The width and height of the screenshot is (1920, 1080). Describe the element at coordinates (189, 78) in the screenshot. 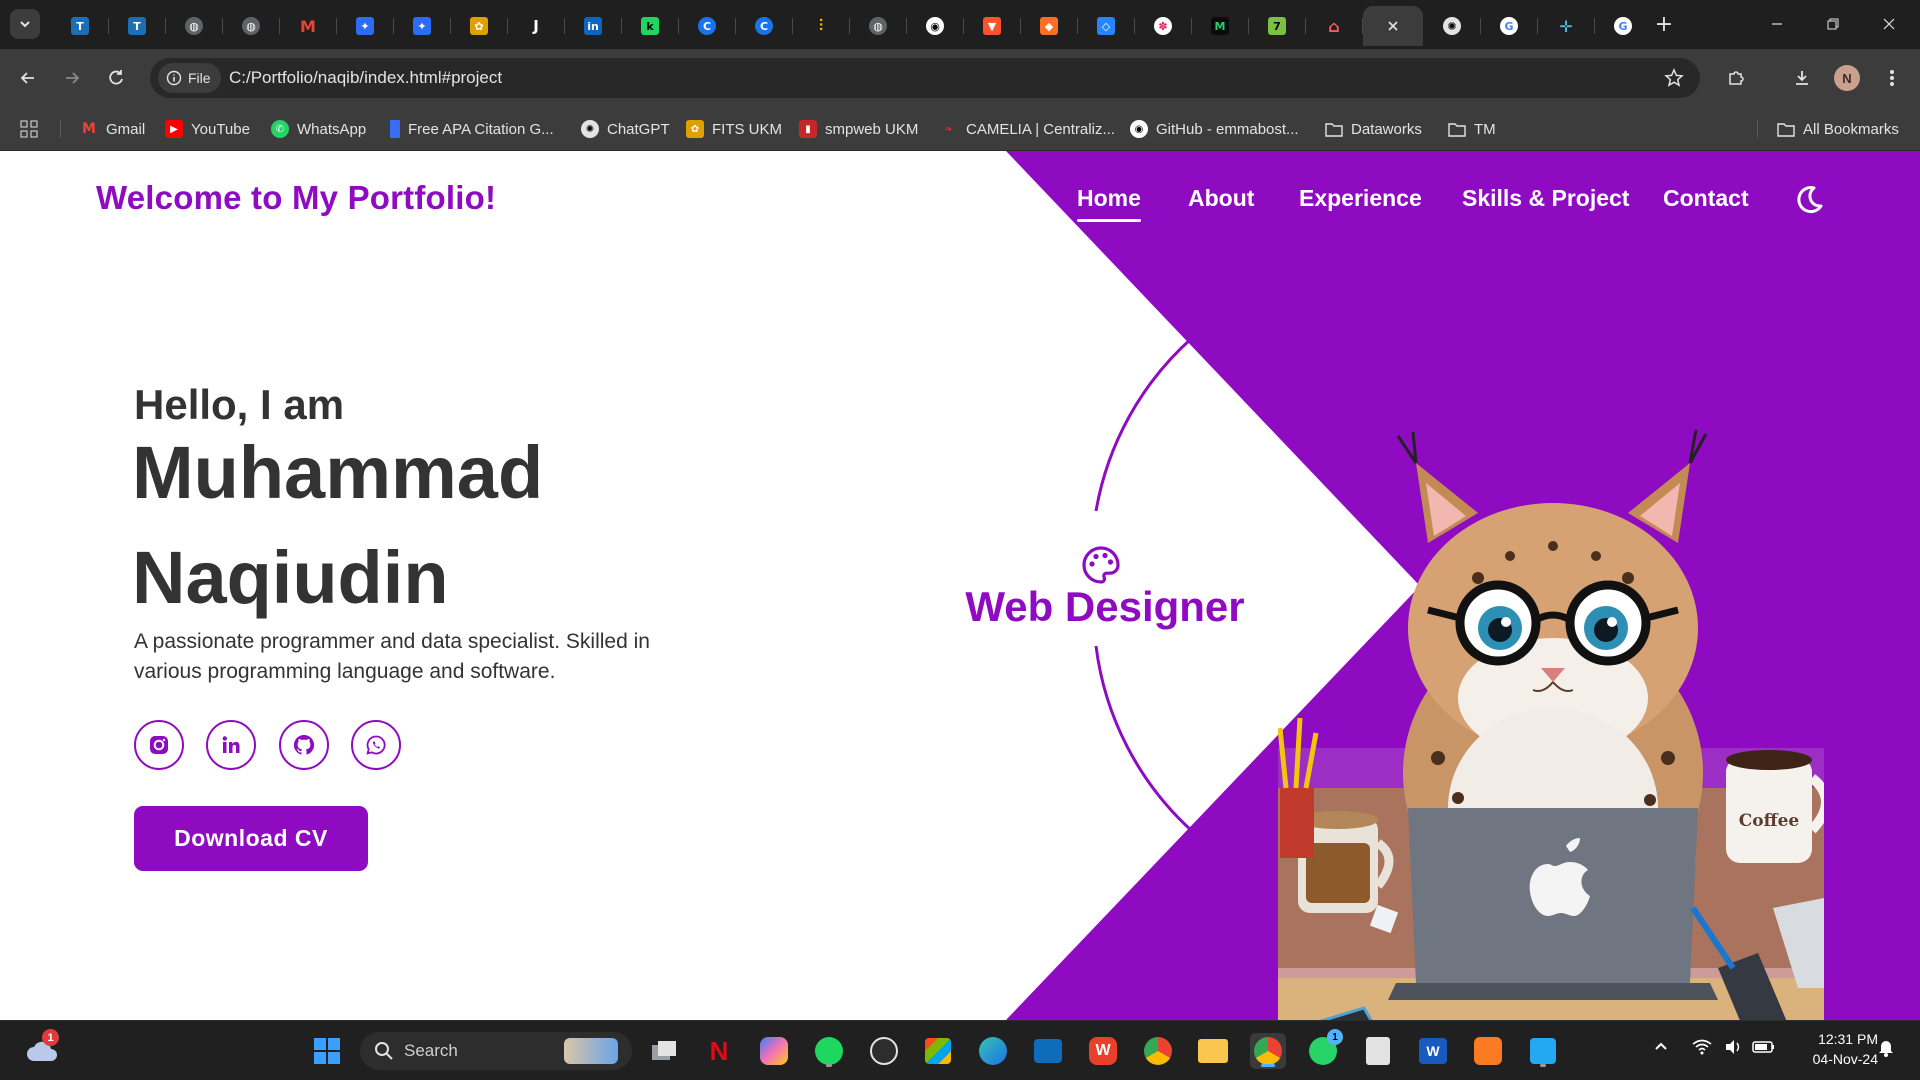

I see `site-info-chip: File` at that location.